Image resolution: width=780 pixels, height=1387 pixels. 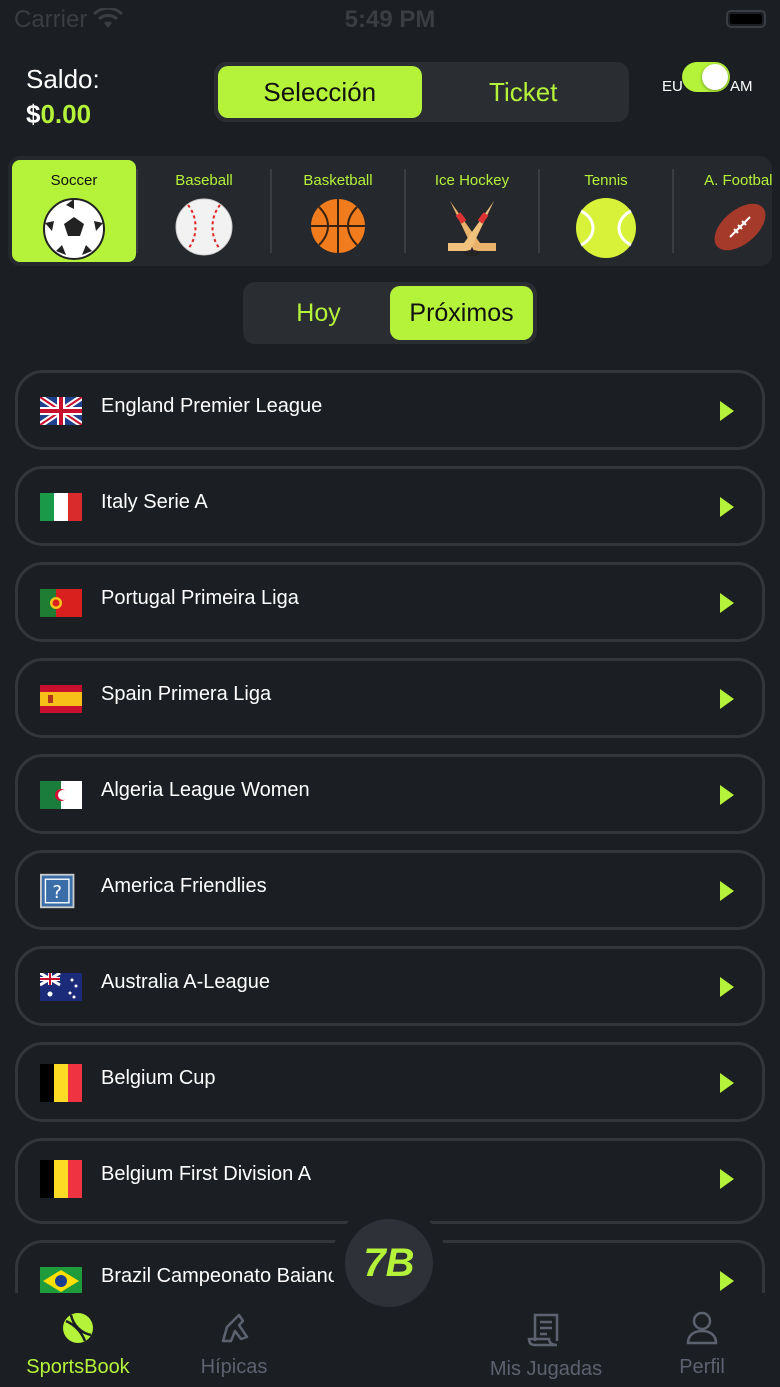 What do you see at coordinates (524, 92) in the screenshot?
I see `tab-ticket: Ticket` at bounding box center [524, 92].